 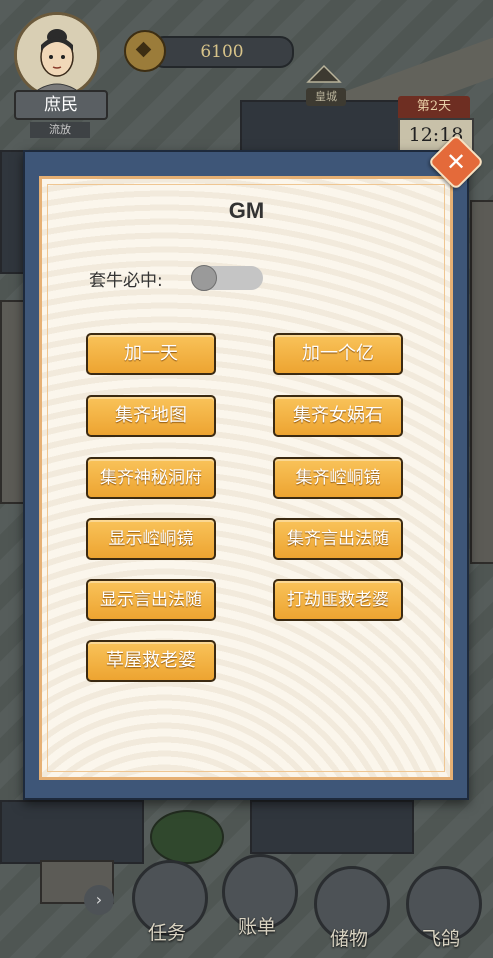 I want to click on player-avatar, so click(x=57, y=55).